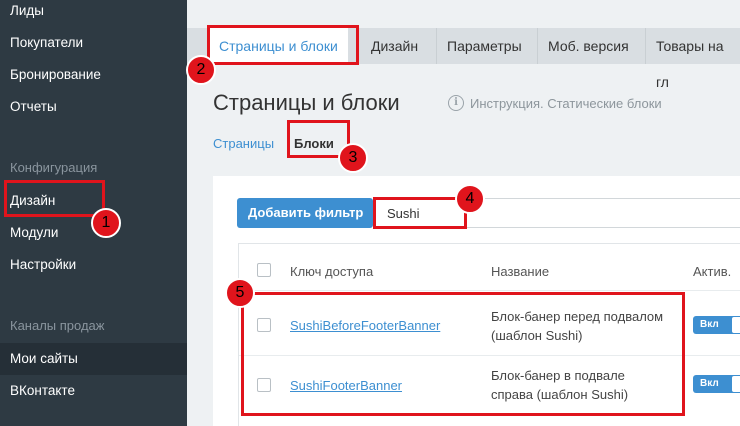 This screenshot has height=426, width=740. What do you see at coordinates (57, 325) in the screenshot?
I see `sidebar-section-channels: Каналы продаж` at bounding box center [57, 325].